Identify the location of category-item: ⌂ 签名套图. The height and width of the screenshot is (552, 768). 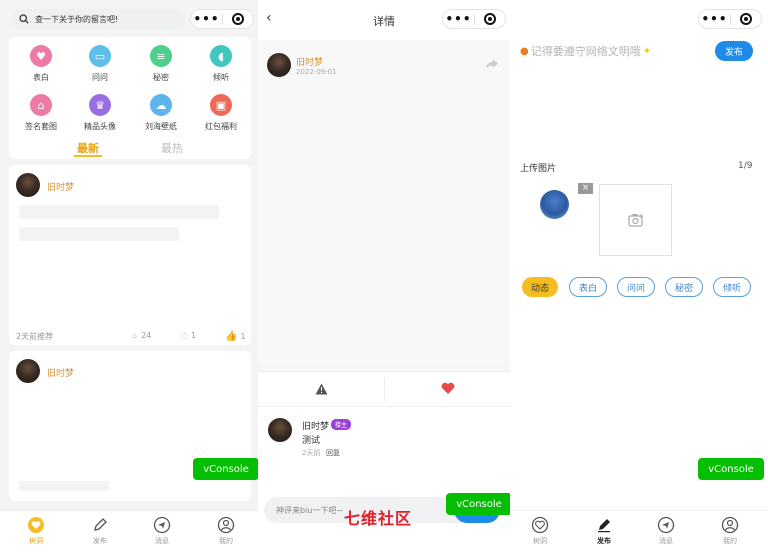
(41, 113).